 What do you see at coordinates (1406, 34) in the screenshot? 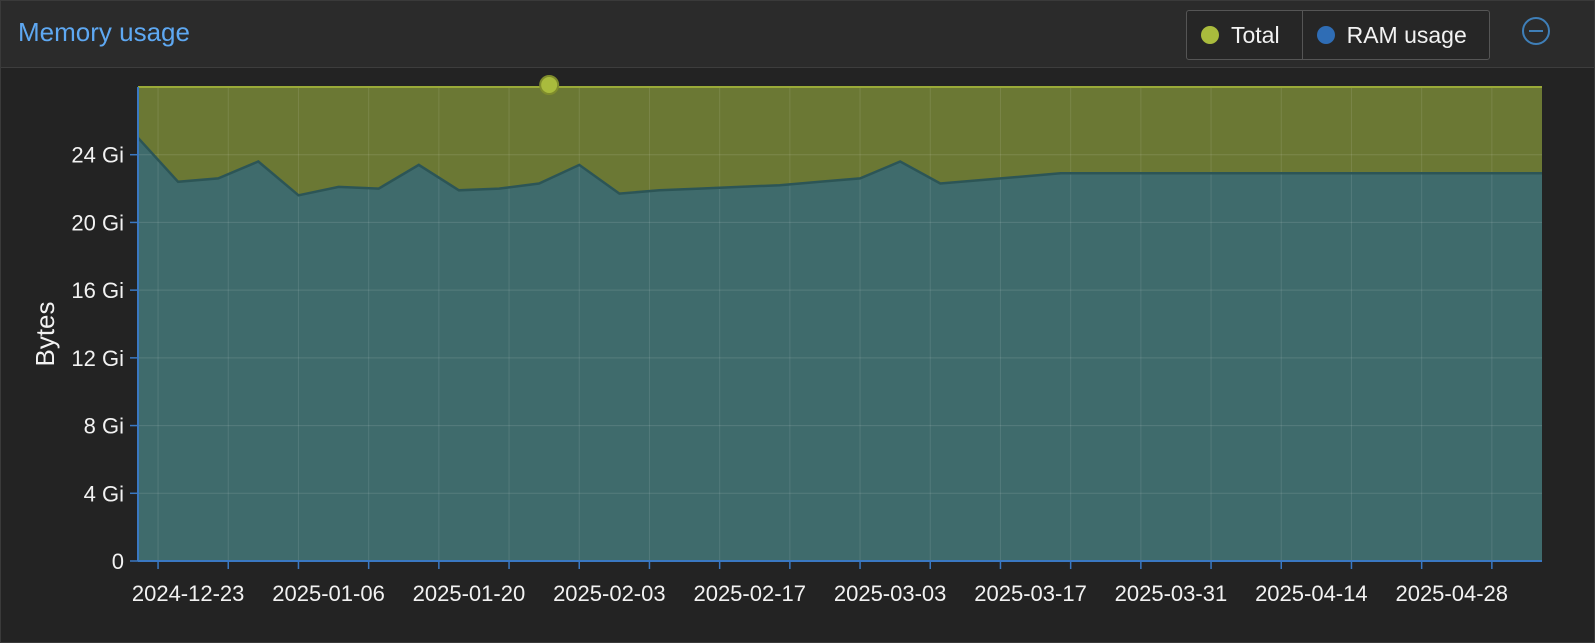
I see `legend-label-ram-usage: RAM usage` at bounding box center [1406, 34].